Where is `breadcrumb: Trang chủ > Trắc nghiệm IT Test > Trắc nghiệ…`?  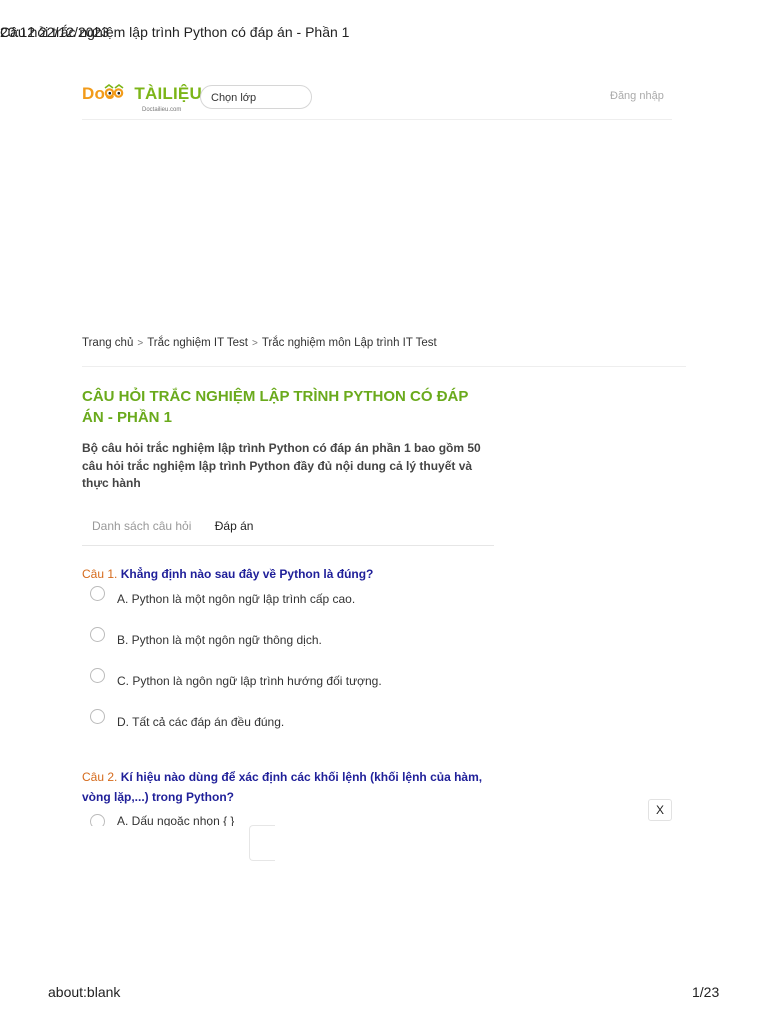
breadcrumb: Trang chủ > Trắc nghiệm IT Test > Trắc nghiệ… is located at coordinates (259, 343).